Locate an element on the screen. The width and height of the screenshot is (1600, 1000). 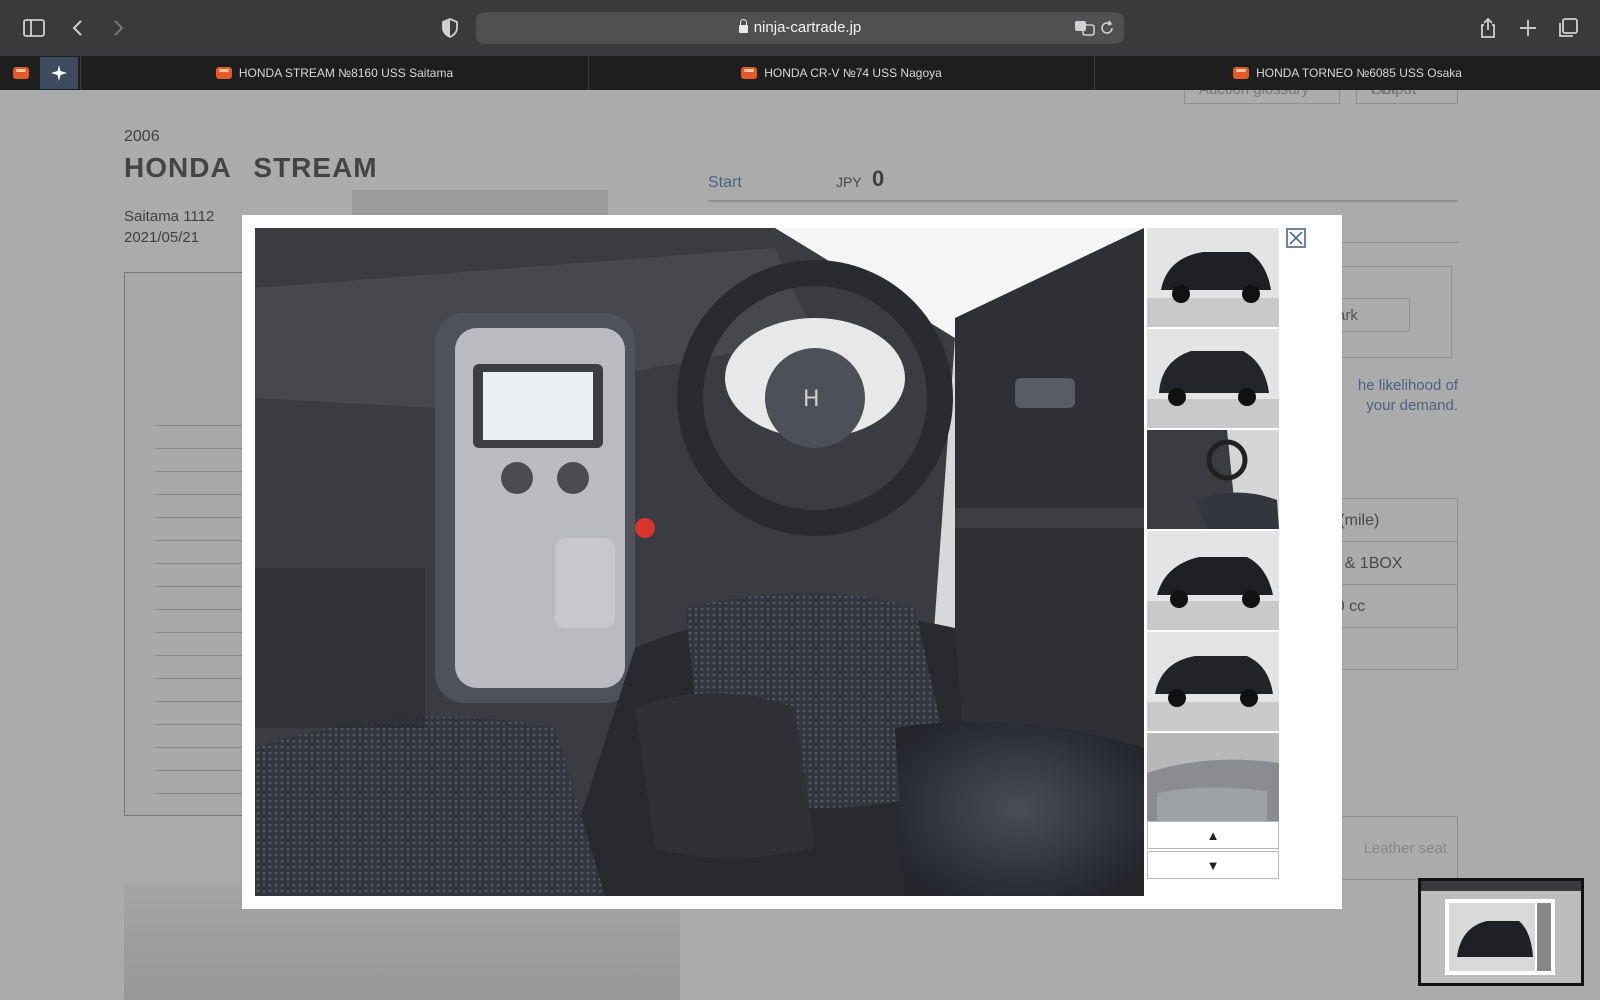
url-text: ninja-cartrade.jp is located at coordinates (807, 27).